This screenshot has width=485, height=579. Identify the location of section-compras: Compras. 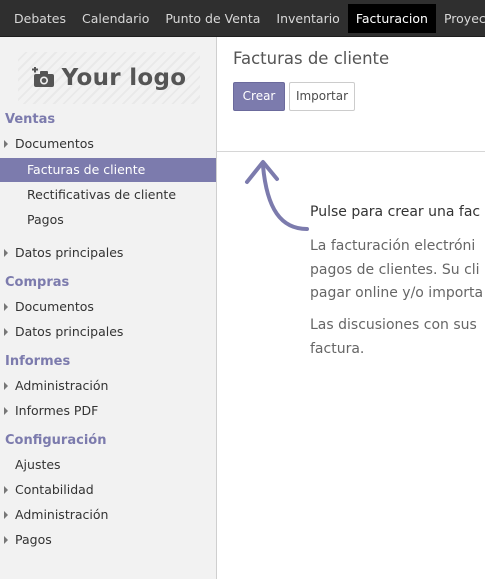
(37, 282).